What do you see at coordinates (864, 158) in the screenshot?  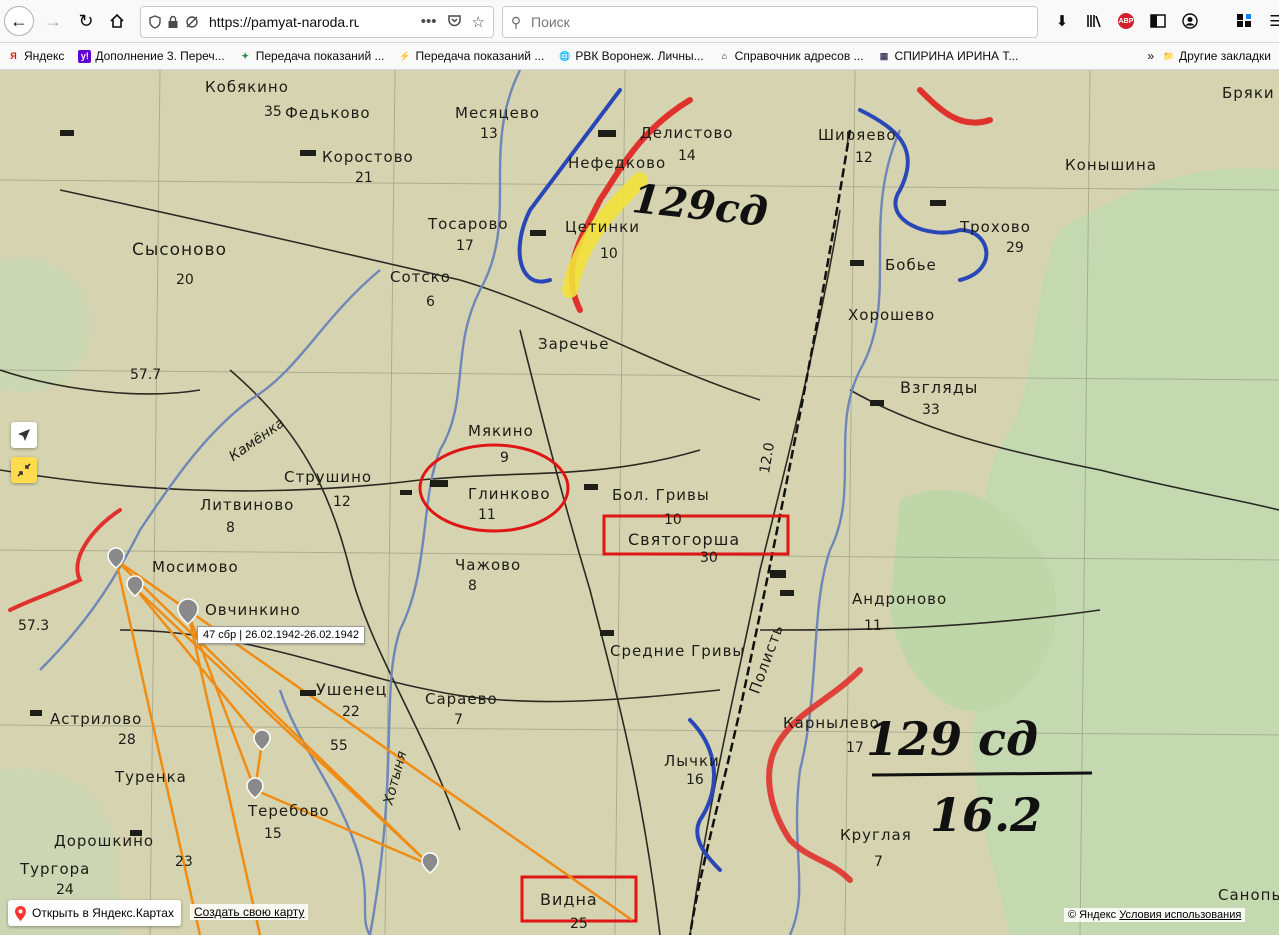 I see `map-number: 12` at bounding box center [864, 158].